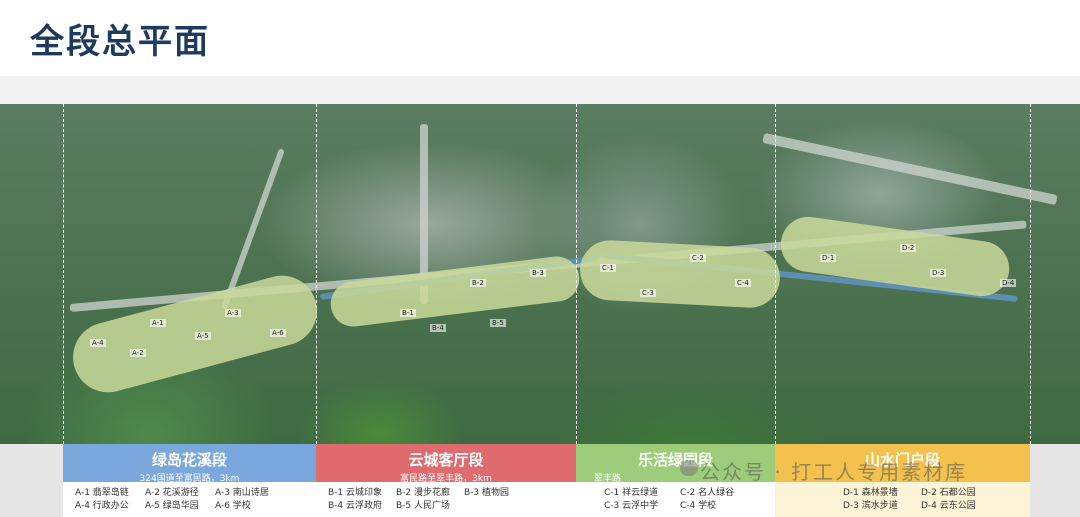  Describe the element at coordinates (438, 328) in the screenshot. I see `map-label: B-4` at that location.